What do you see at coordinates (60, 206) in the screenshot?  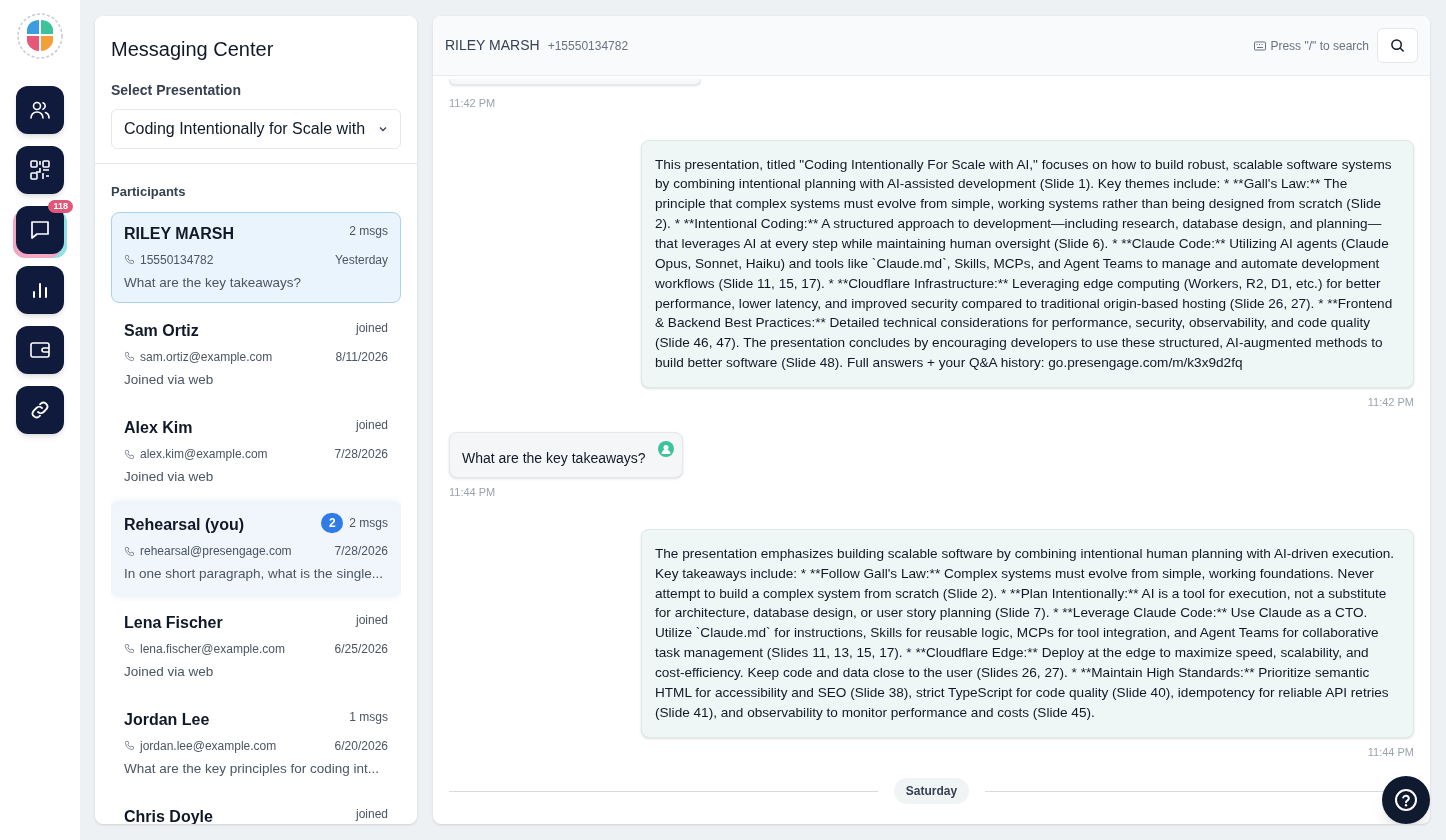 I see `notification-badge: 118` at bounding box center [60, 206].